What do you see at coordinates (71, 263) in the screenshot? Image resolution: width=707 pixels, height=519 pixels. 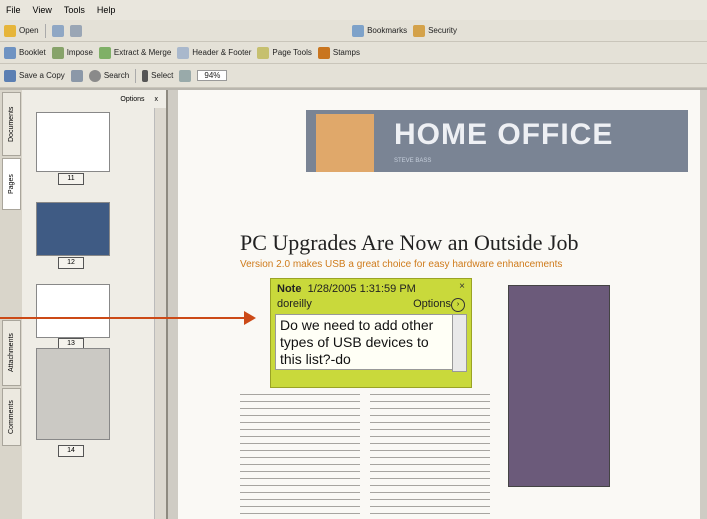 I see `thumbnail-label: 12` at bounding box center [71, 263].